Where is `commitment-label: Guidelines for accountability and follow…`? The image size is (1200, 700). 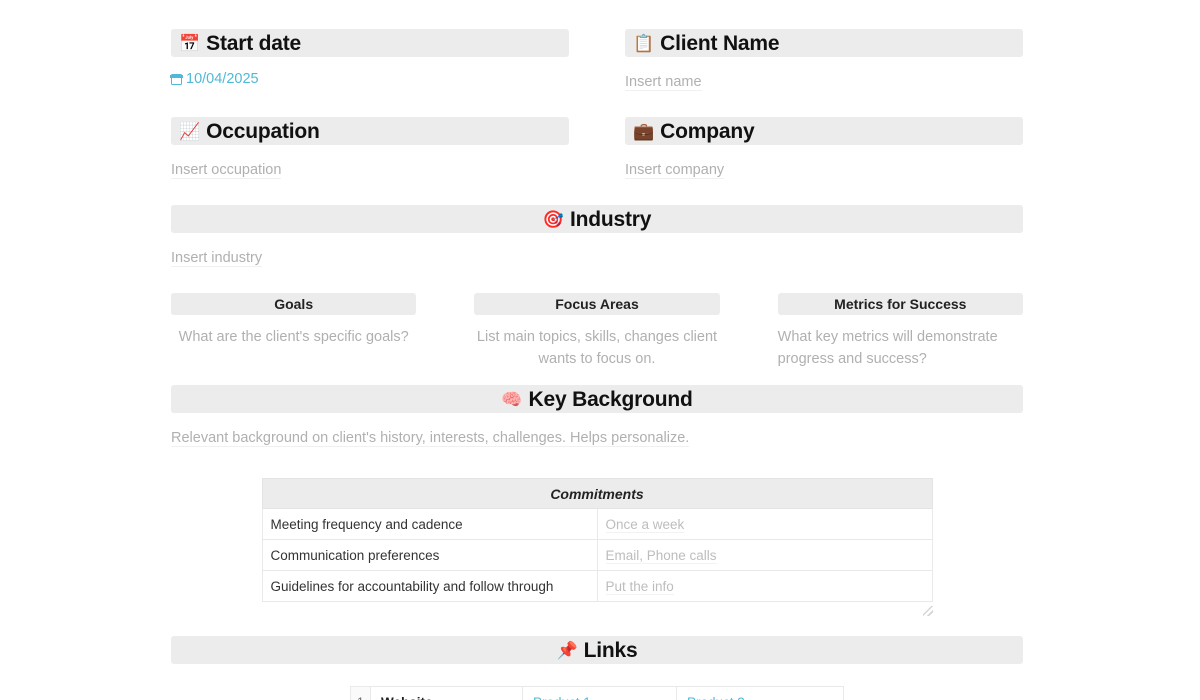
commitment-label: Guidelines for accountability and follow… is located at coordinates (429, 586).